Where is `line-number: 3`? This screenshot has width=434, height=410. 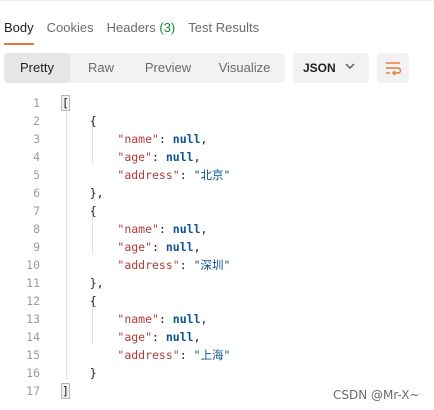
line-number: 3 is located at coordinates (36, 139).